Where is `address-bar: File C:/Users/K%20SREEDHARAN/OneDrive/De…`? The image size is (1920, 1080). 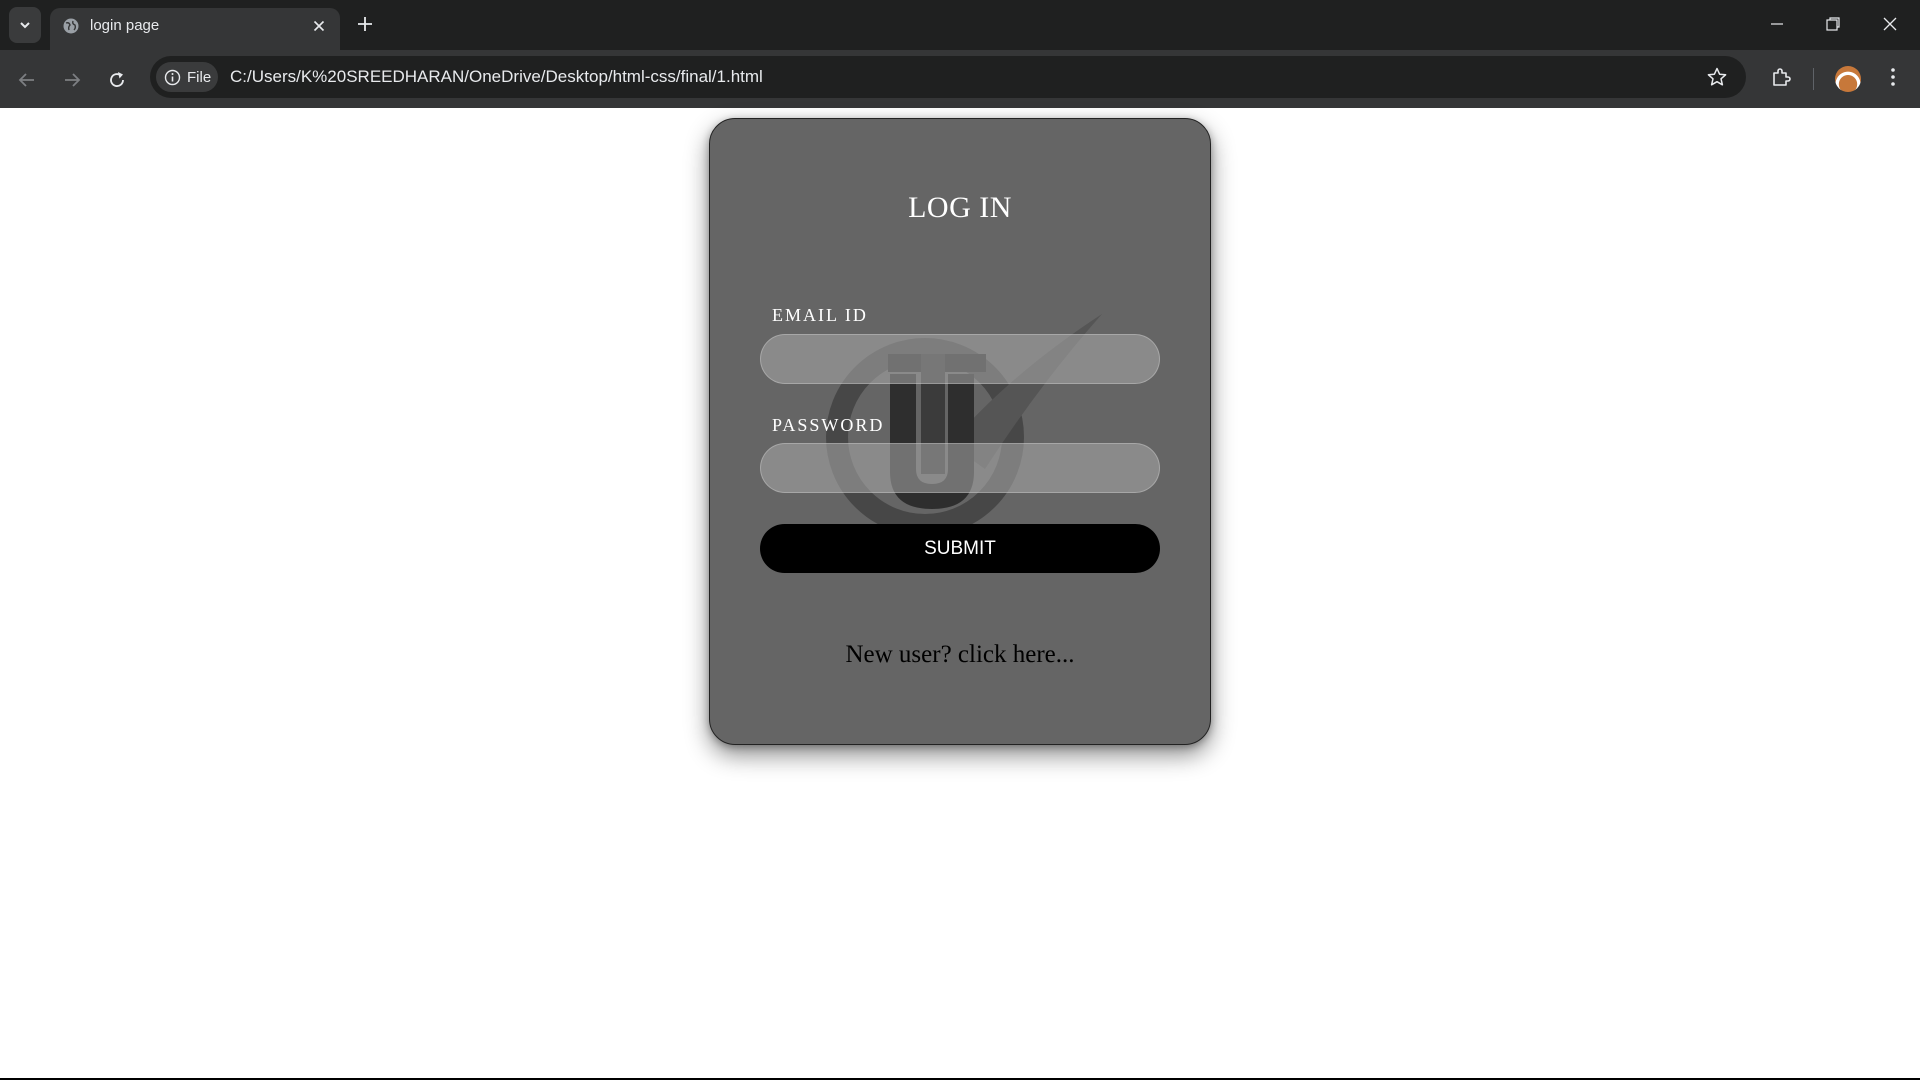 address-bar: File C:/Users/K%20SREEDHARAN/OneDrive/De… is located at coordinates (948, 77).